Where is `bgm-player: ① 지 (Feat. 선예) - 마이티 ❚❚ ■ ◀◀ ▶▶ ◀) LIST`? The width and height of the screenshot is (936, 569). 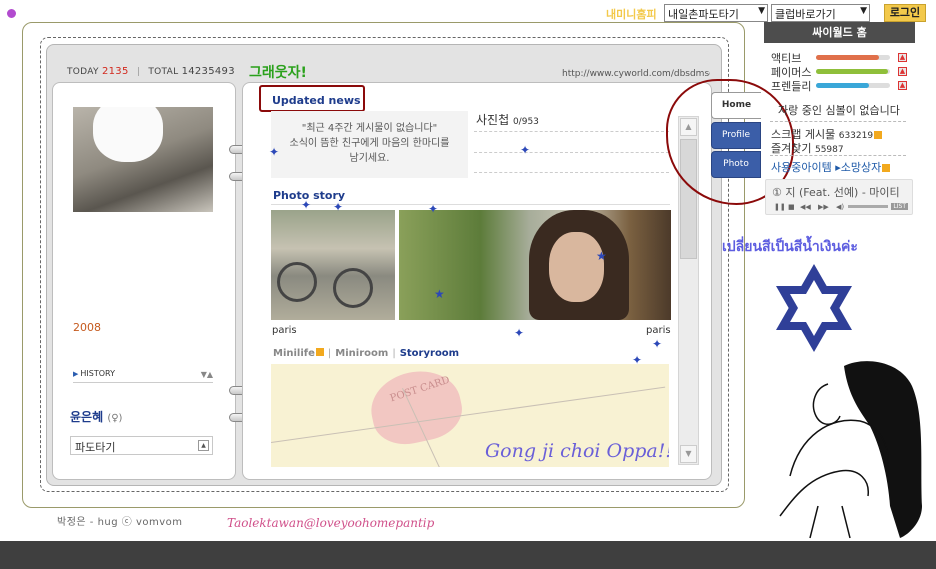
bgm-player: ① 지 (Feat. 선예) - 마이티 ❚❚ ■ ◀◀ ▶▶ ◀) LIST is located at coordinates (839, 197).